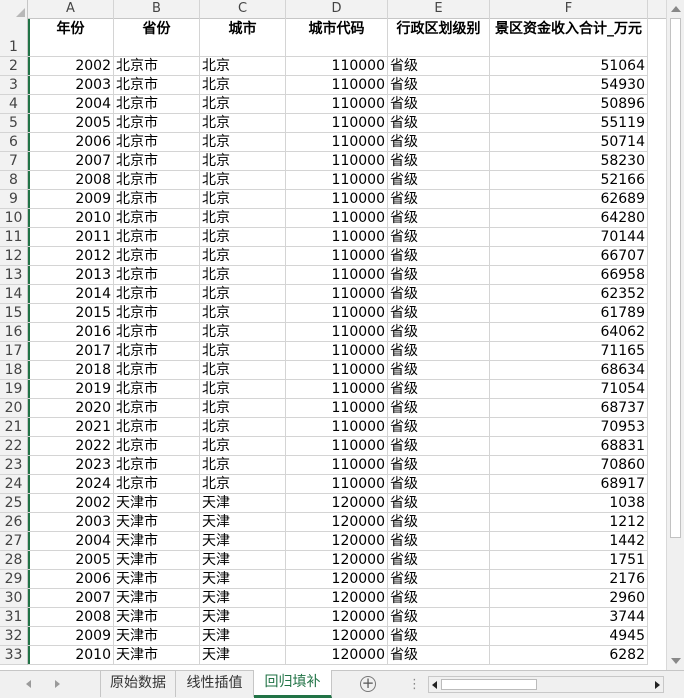  What do you see at coordinates (569, 161) in the screenshot?
I see `cell-f7: 58230` at bounding box center [569, 161].